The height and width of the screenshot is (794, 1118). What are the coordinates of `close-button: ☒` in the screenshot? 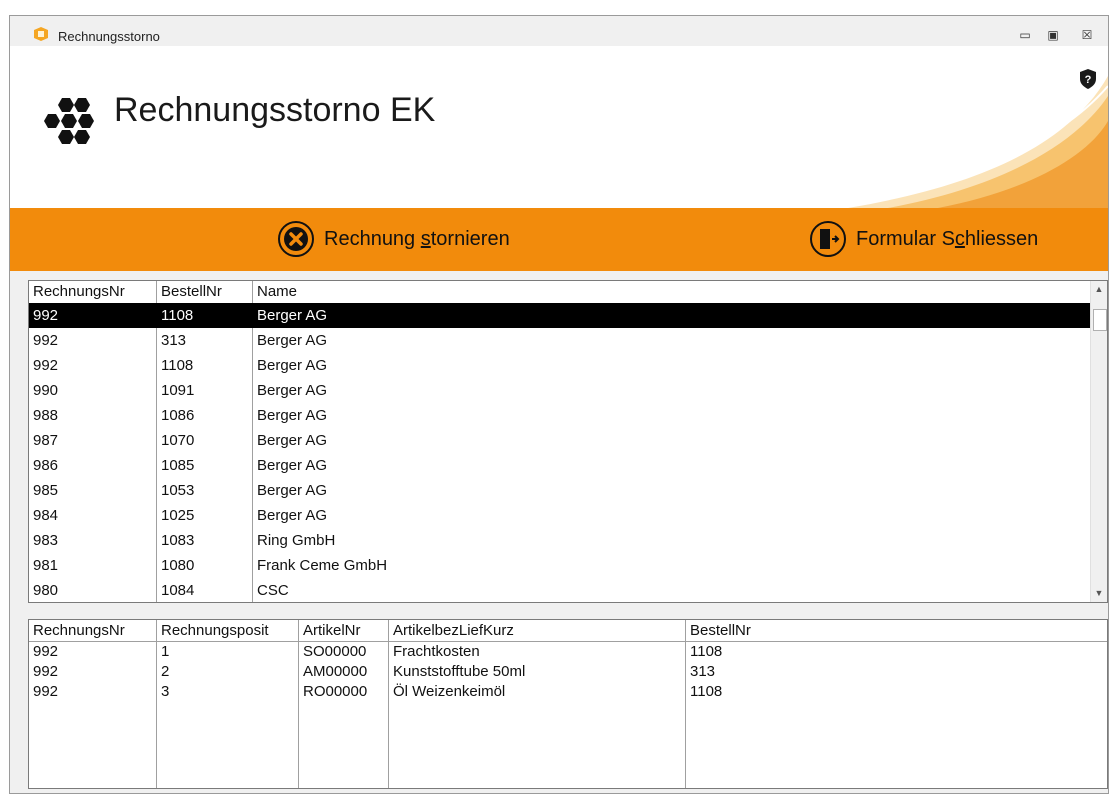 It's located at (1087, 35).